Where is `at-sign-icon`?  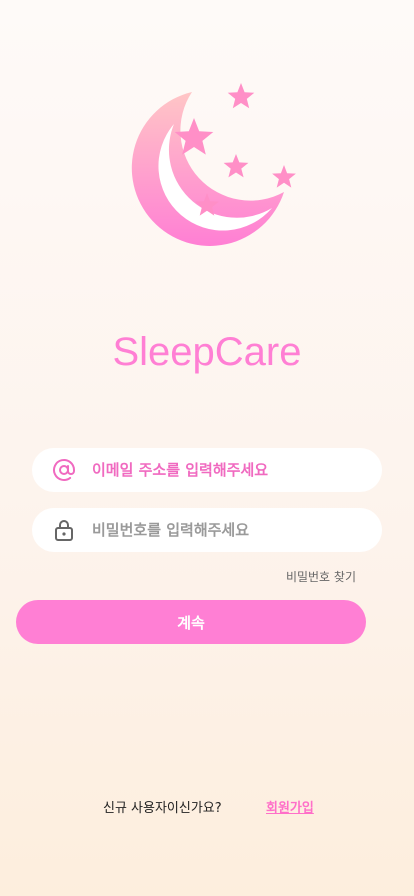
at-sign-icon is located at coordinates (64, 469).